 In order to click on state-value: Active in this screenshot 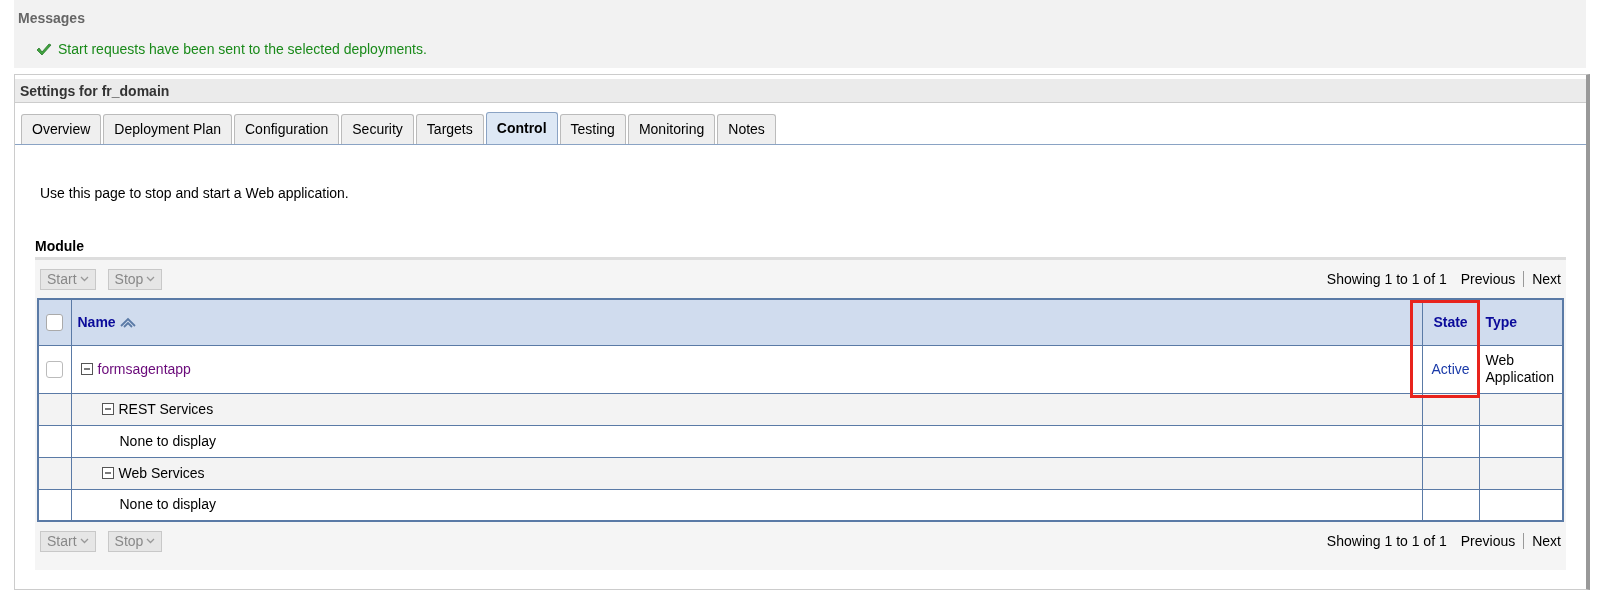, I will do `click(1450, 368)`.